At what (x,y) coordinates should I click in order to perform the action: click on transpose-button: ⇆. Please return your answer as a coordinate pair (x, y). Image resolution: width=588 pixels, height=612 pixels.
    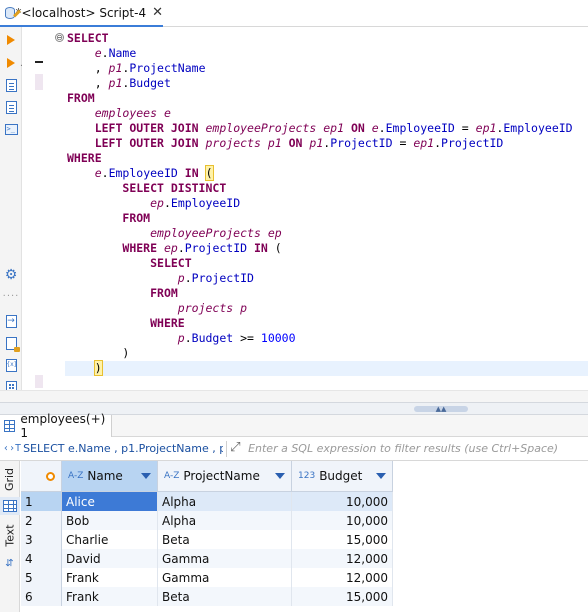
    Looking at the image, I should click on (10, 562).